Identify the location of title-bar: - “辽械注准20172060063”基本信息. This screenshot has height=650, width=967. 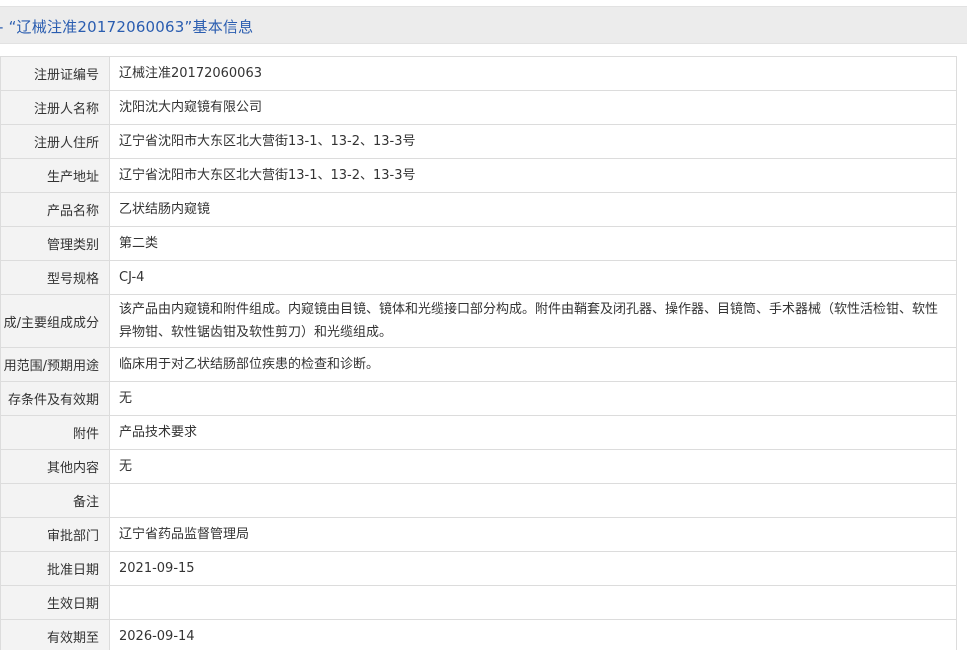
(483, 25).